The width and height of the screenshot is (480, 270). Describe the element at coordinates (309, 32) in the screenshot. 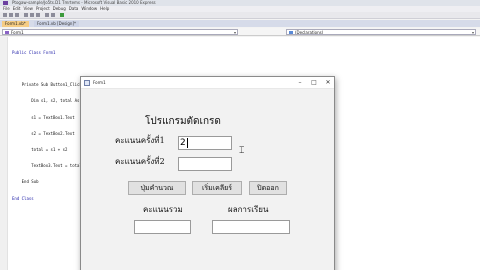

I see `method-name-value: (Declarations)` at that location.